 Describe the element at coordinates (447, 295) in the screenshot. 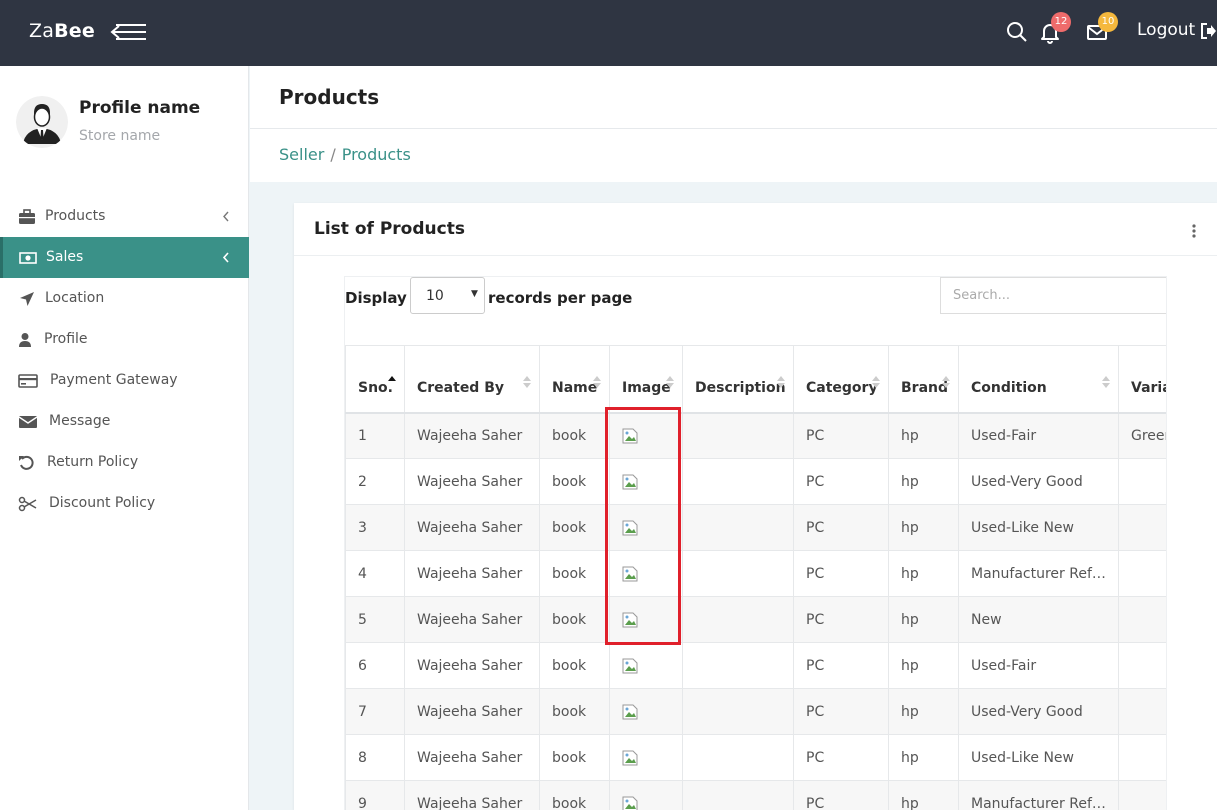

I see `records-per-page-select: 10 ▼` at that location.